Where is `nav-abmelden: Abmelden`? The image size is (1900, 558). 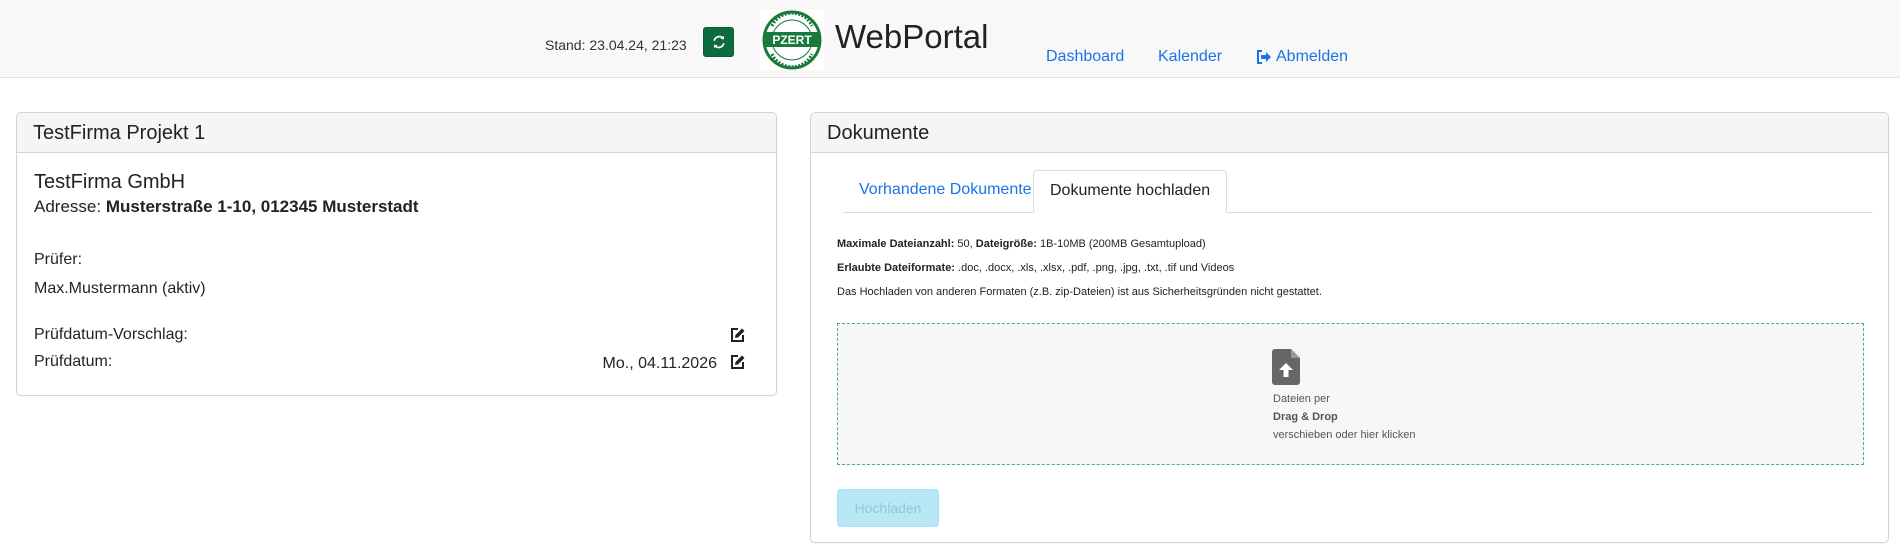
nav-abmelden: Abmelden is located at coordinates (1302, 57).